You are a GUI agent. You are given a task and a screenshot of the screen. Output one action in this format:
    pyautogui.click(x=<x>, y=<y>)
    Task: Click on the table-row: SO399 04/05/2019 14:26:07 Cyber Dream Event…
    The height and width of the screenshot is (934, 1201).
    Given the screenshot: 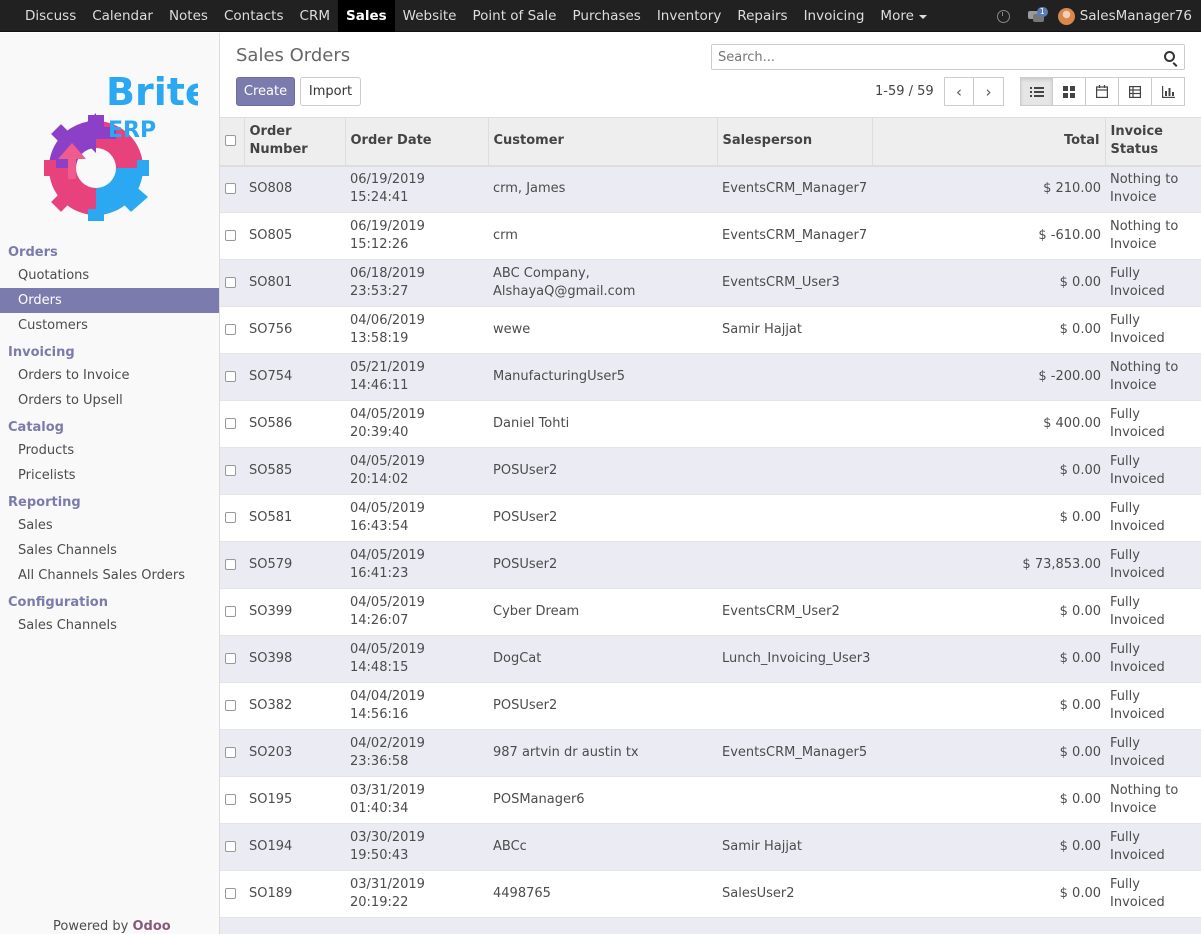 What is the action you would take?
    pyautogui.click(x=710, y=612)
    